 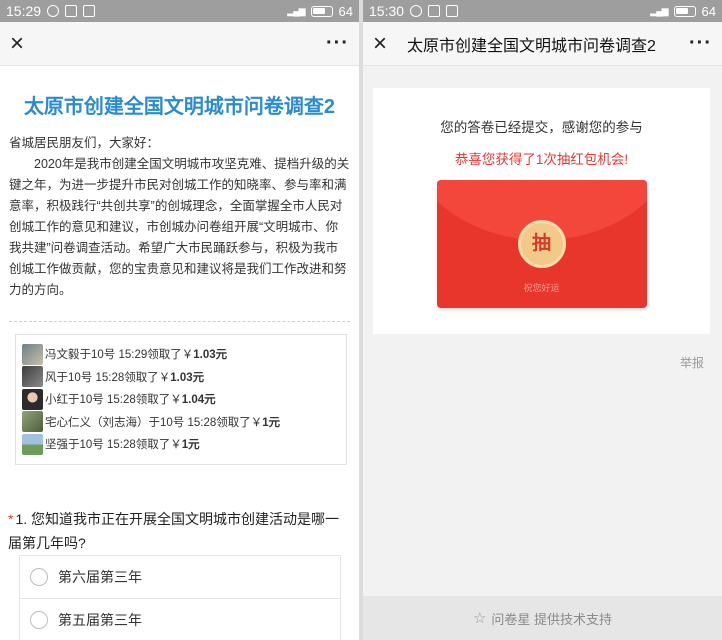 What do you see at coordinates (11, 518) in the screenshot?
I see `required-mark: *` at bounding box center [11, 518].